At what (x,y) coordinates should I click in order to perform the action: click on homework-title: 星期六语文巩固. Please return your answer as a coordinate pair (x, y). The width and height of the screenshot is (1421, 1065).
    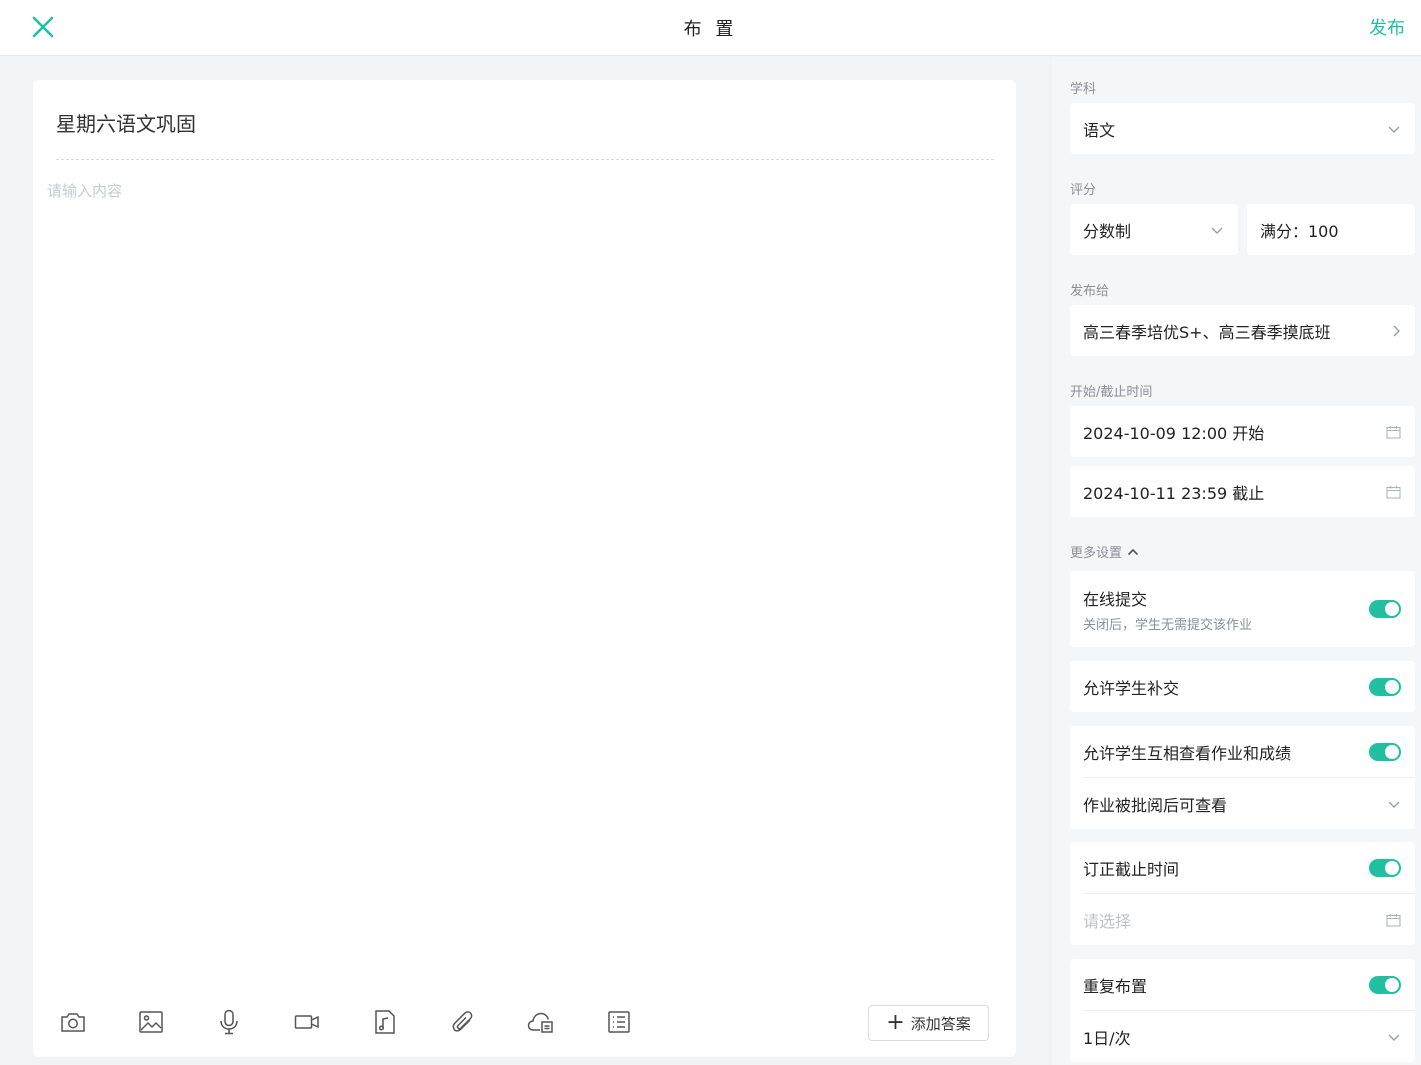
    Looking at the image, I should click on (126, 122).